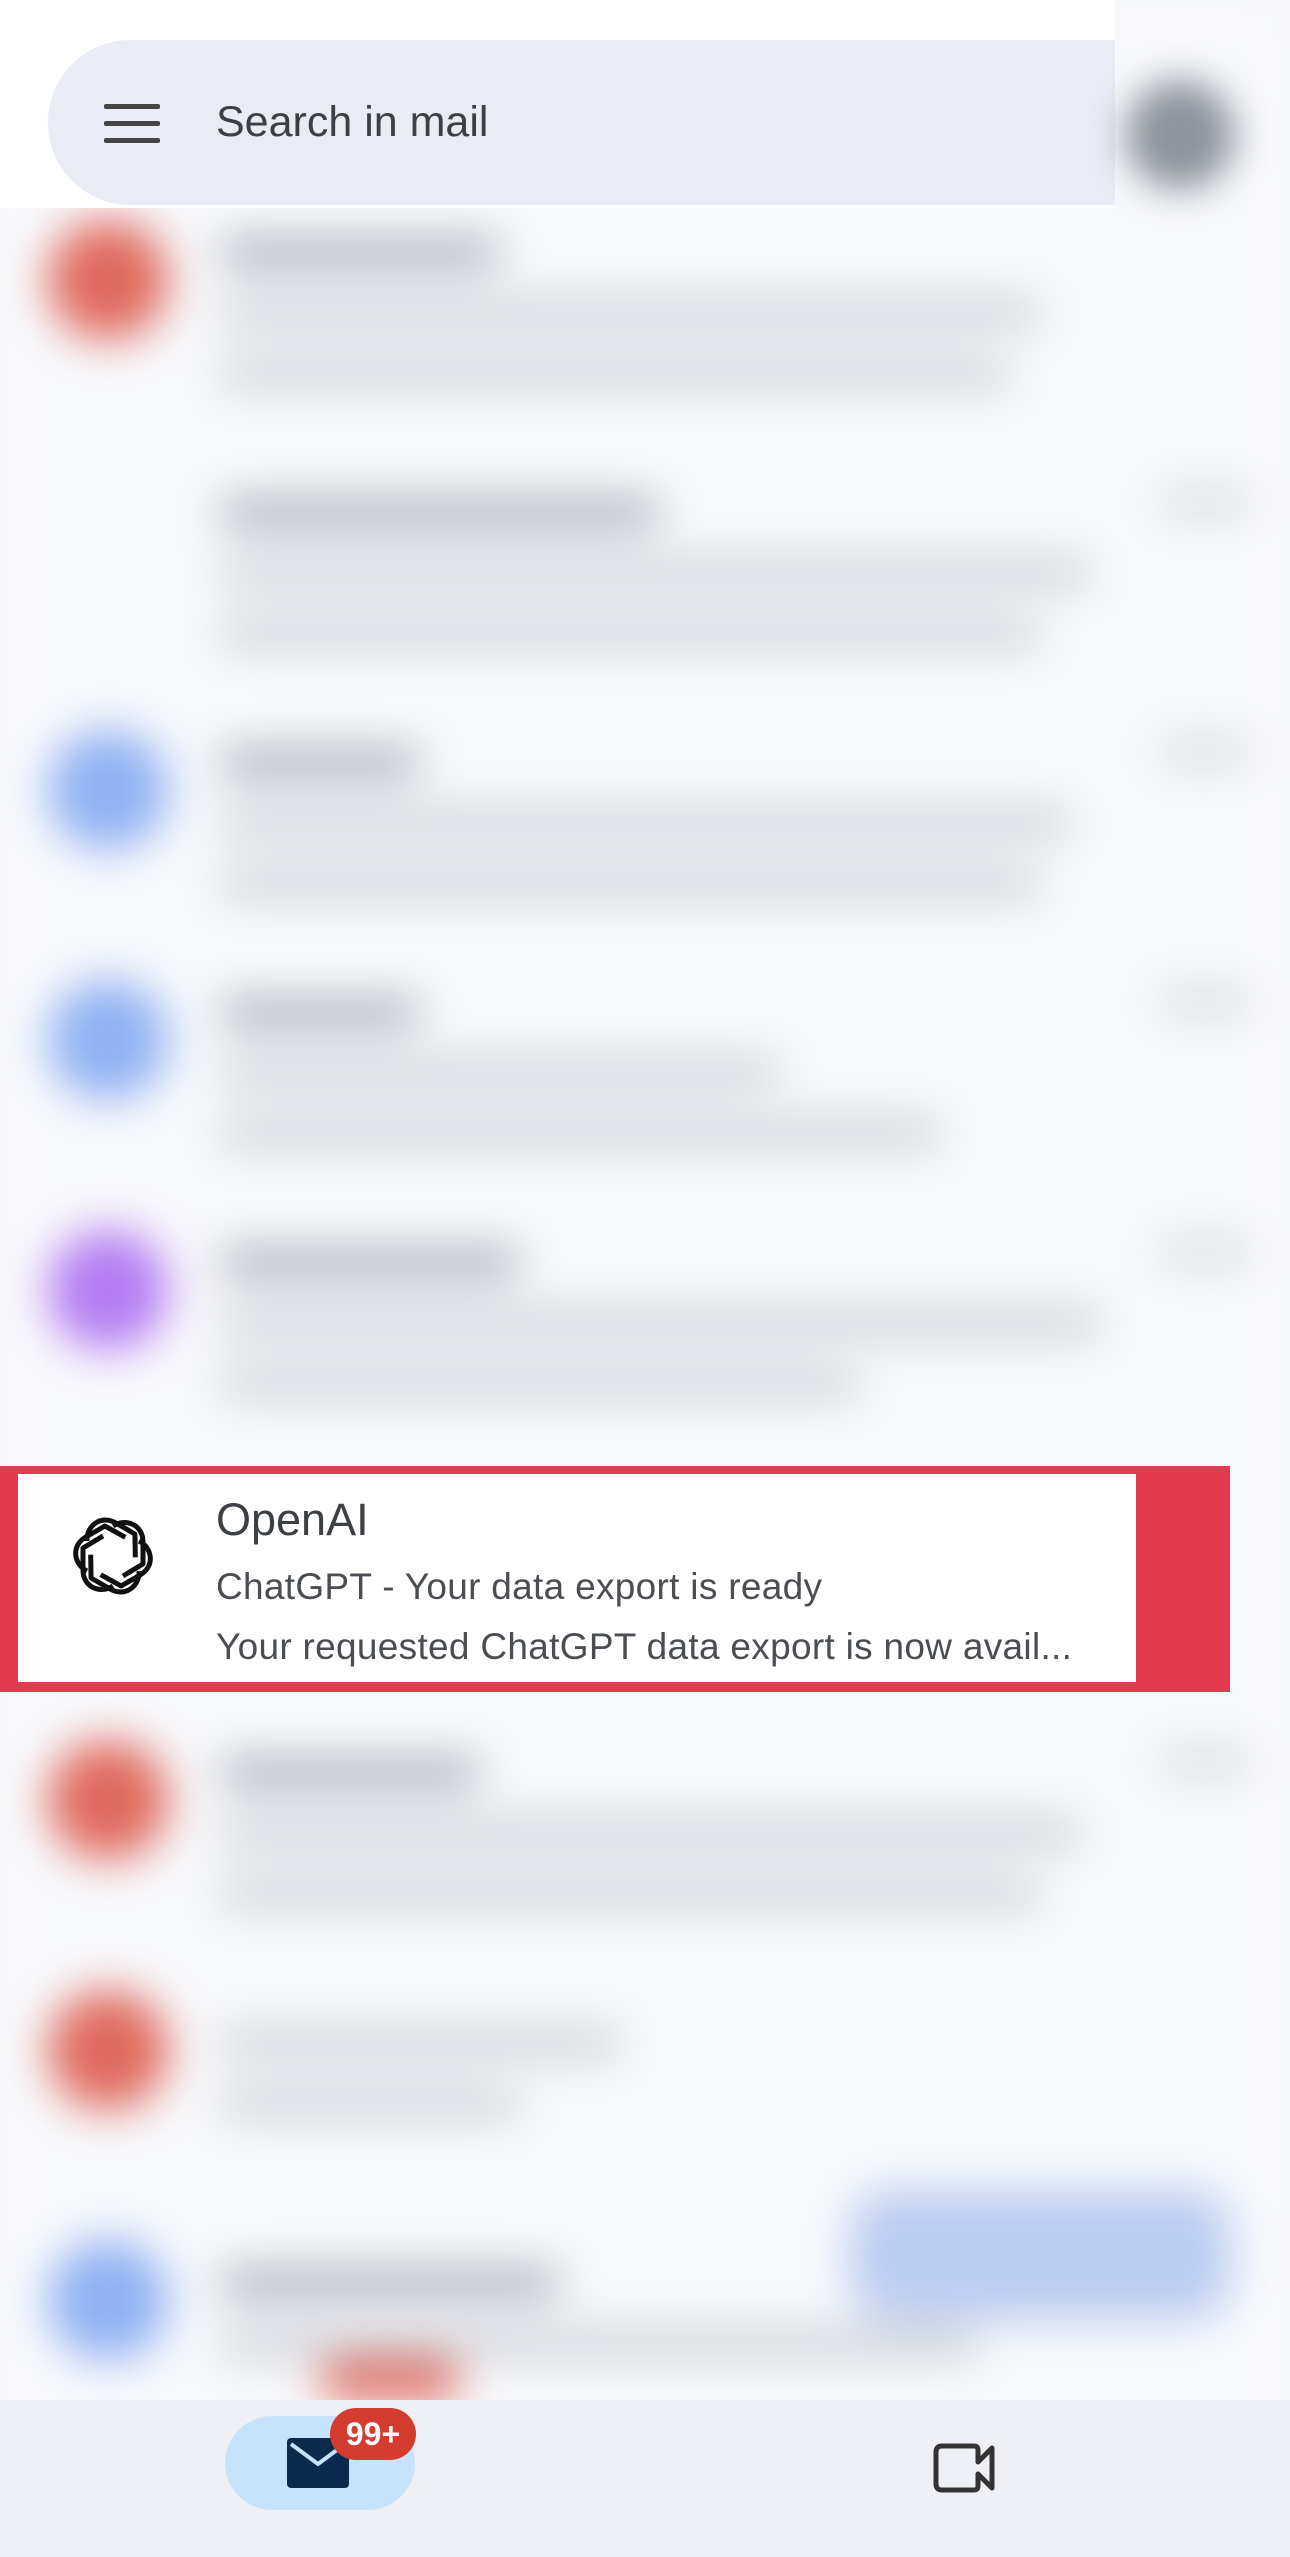 This screenshot has height=2557, width=1290. I want to click on unread-count-badge: 99+, so click(373, 2434).